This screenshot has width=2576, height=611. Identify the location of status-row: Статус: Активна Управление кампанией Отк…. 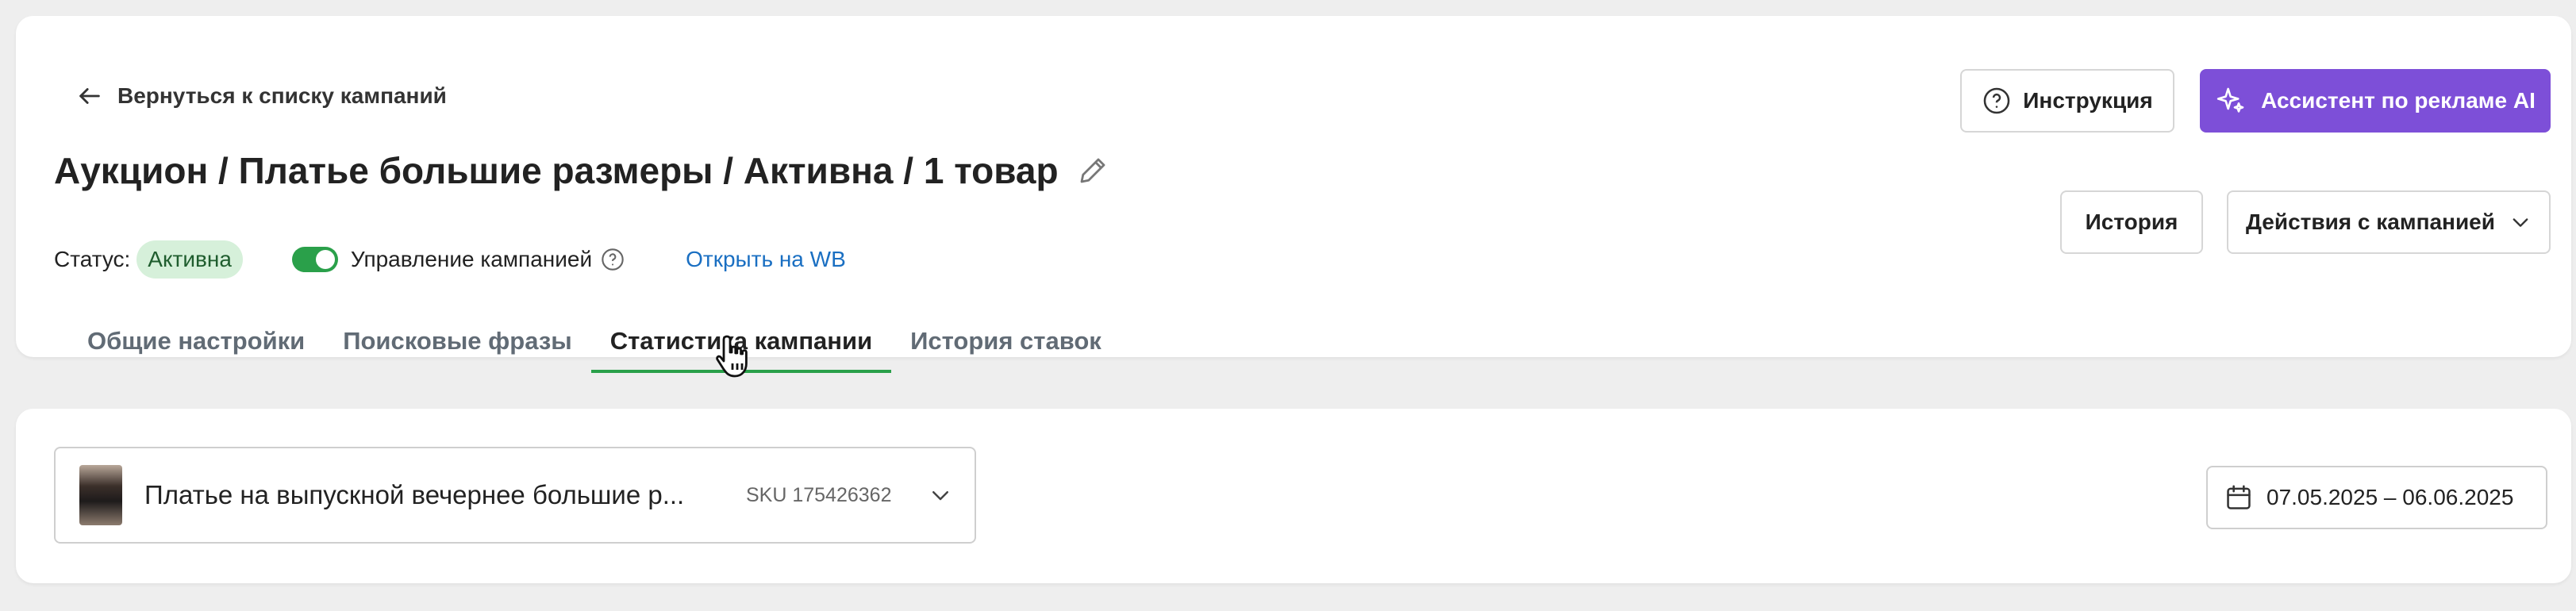
(450, 259).